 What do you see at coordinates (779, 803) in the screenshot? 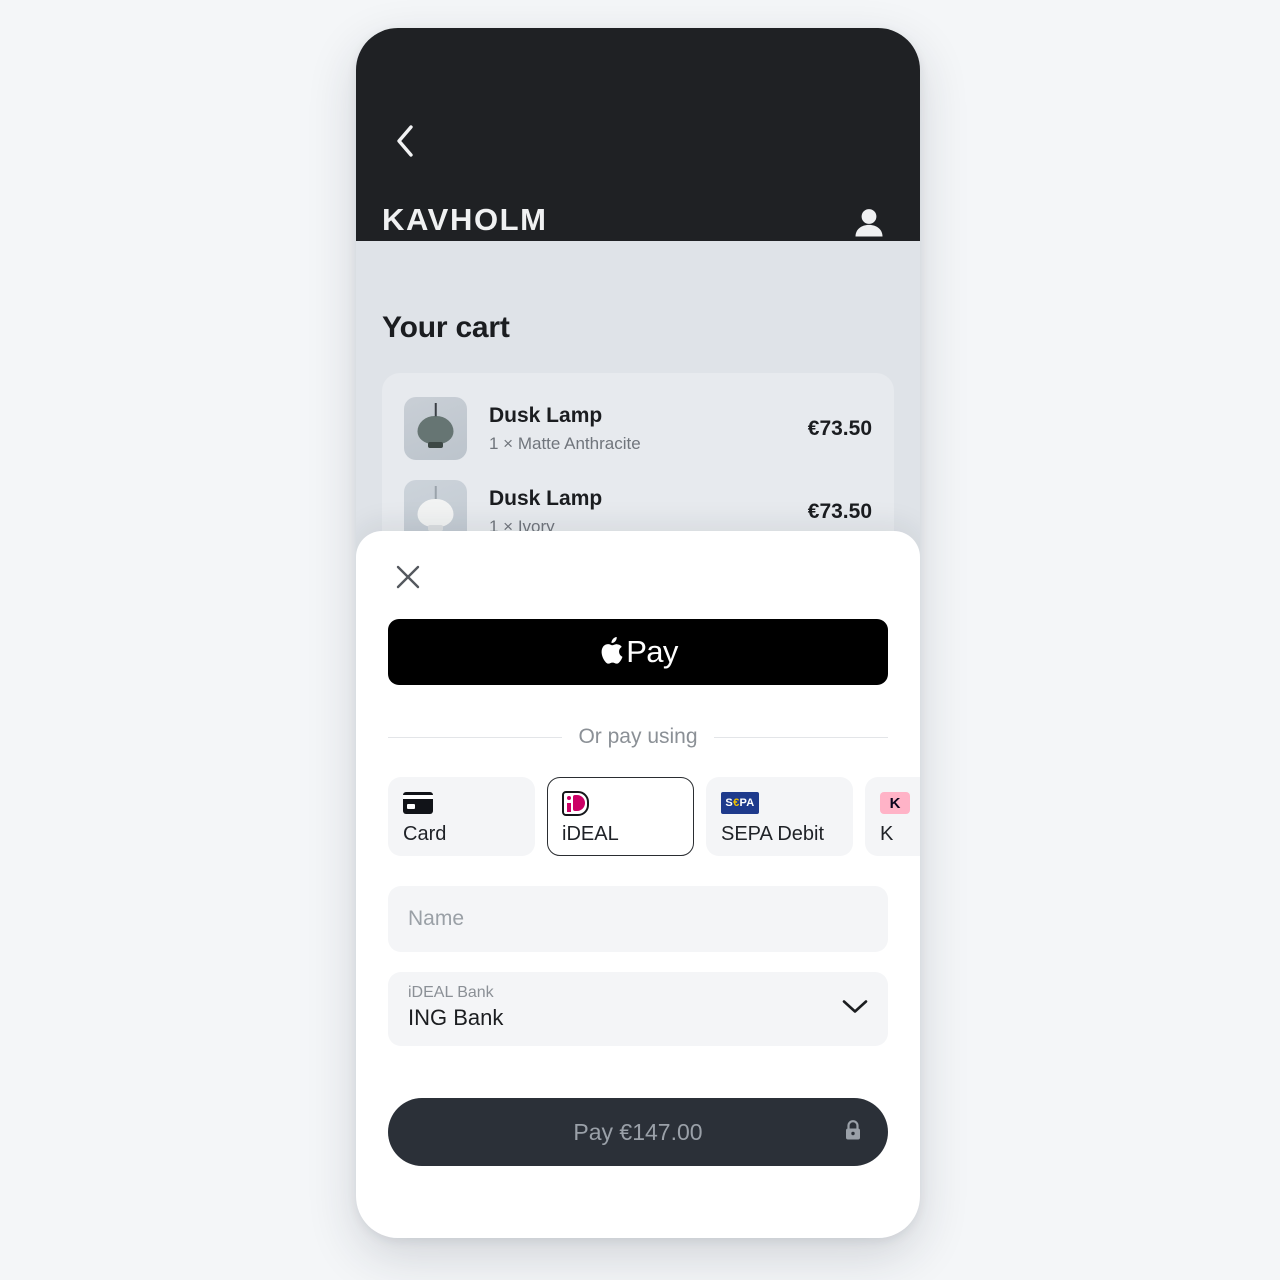
I see `method-icon: S € PA` at bounding box center [779, 803].